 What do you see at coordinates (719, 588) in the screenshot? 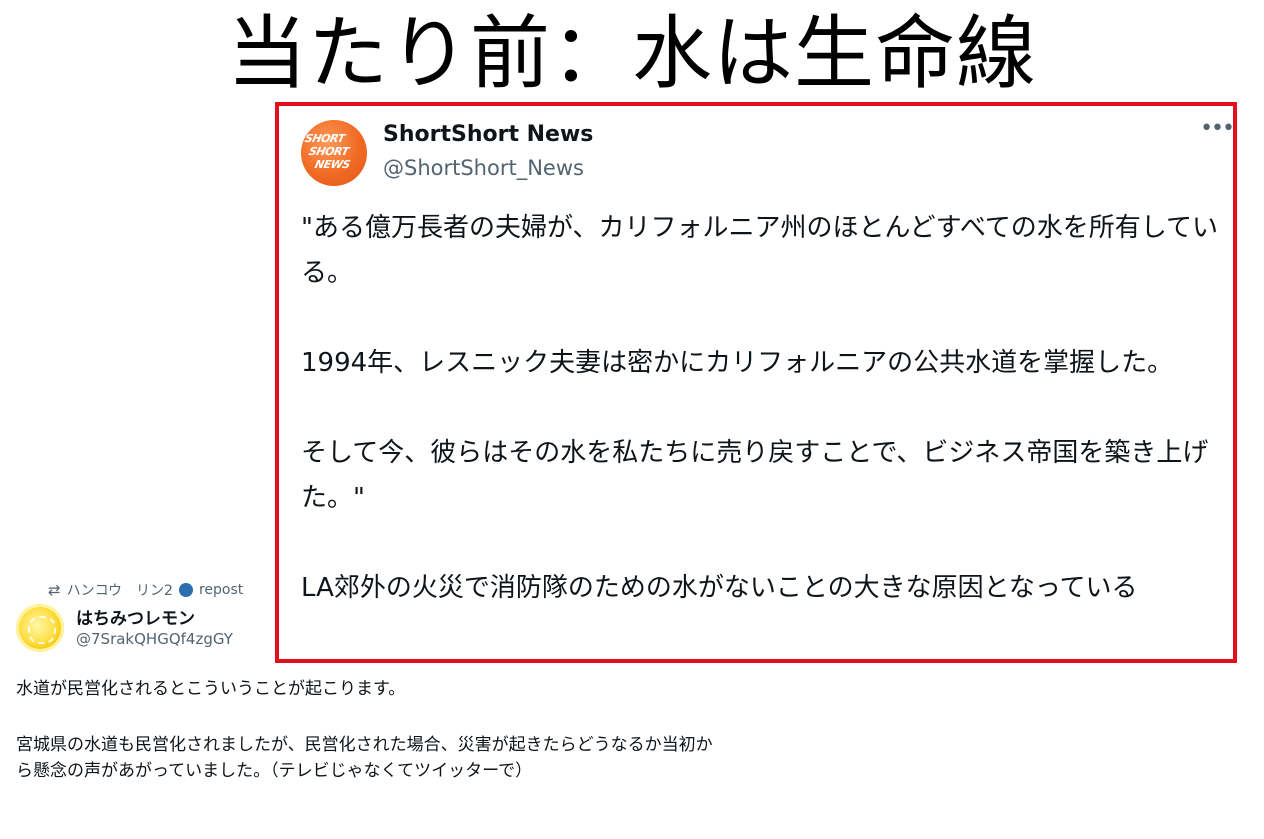
I see `tweet-text-paragraph: LA郊外の火災で消防隊のための水がないことの大きな原因となっている` at bounding box center [719, 588].